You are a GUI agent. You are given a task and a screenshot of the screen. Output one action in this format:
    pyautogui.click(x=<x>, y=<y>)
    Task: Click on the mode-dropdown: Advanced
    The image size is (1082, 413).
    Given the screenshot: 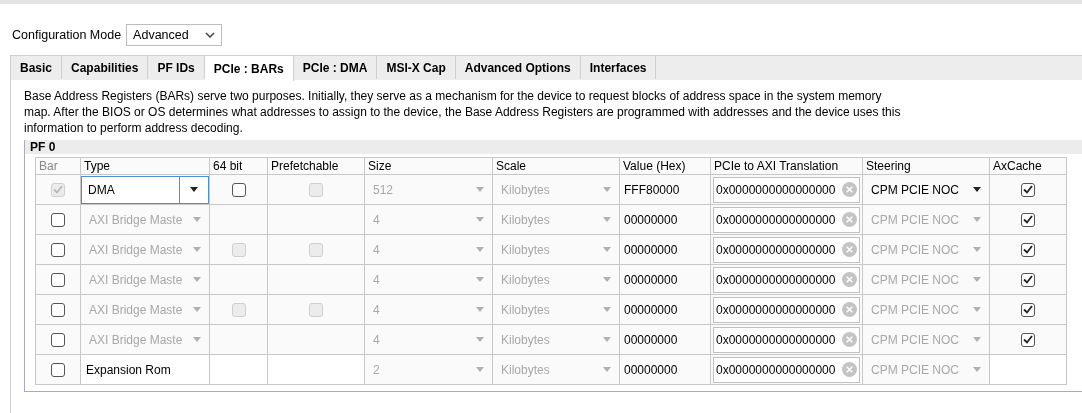 What is the action you would take?
    pyautogui.click(x=174, y=35)
    